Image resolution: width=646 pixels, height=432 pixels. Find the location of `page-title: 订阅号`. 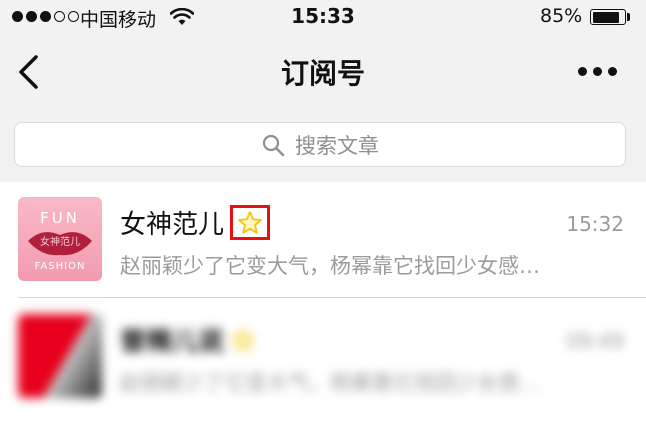

page-title: 订阅号 is located at coordinates (322, 73).